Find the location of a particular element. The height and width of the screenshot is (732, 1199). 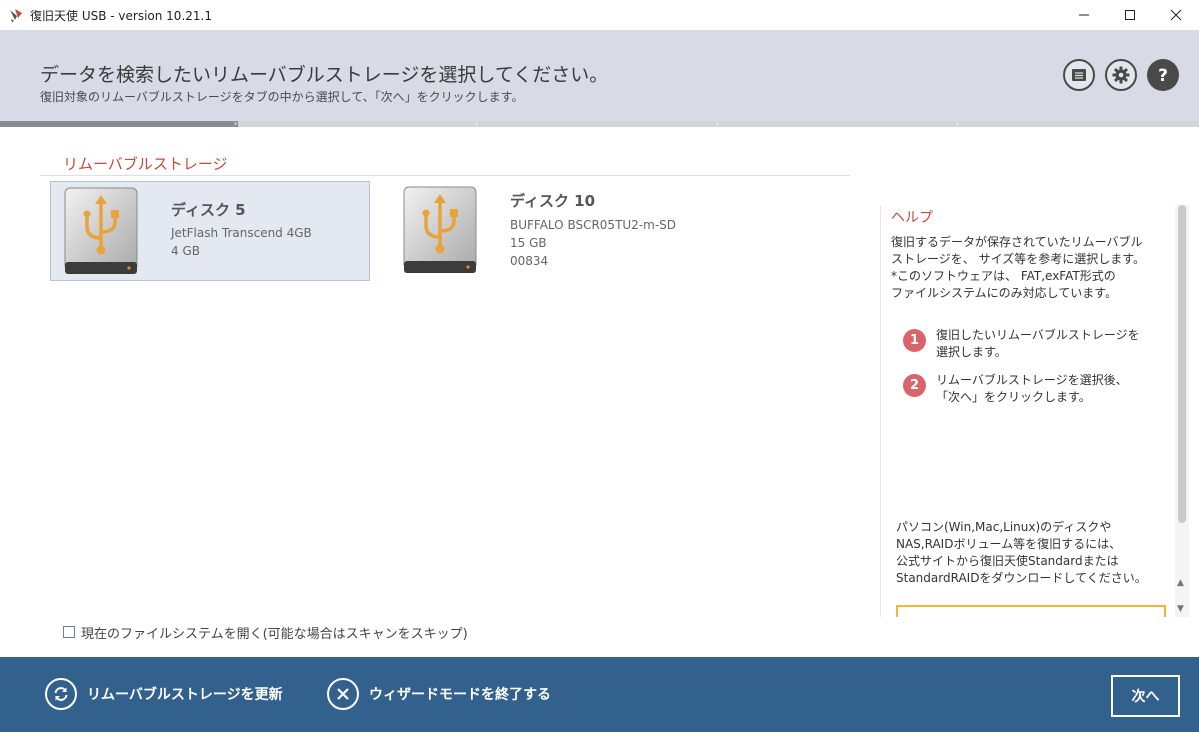

device-model: JetFlash Transcend 4GB is located at coordinates (241, 233).